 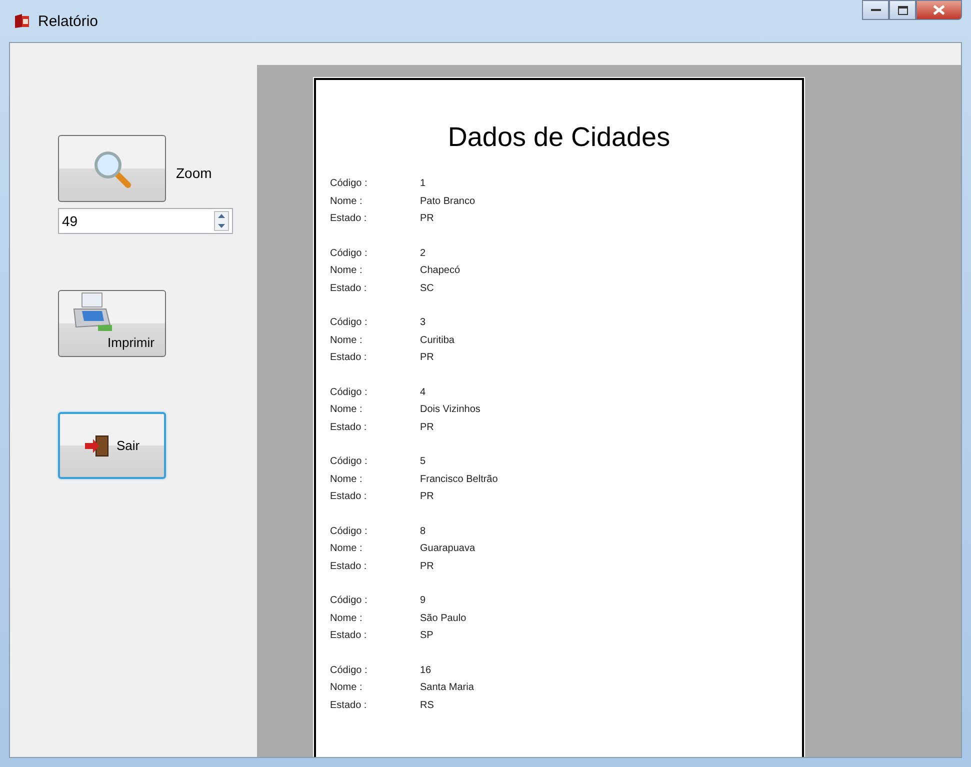 What do you see at coordinates (194, 172) in the screenshot?
I see `zoom-label: Zoom` at bounding box center [194, 172].